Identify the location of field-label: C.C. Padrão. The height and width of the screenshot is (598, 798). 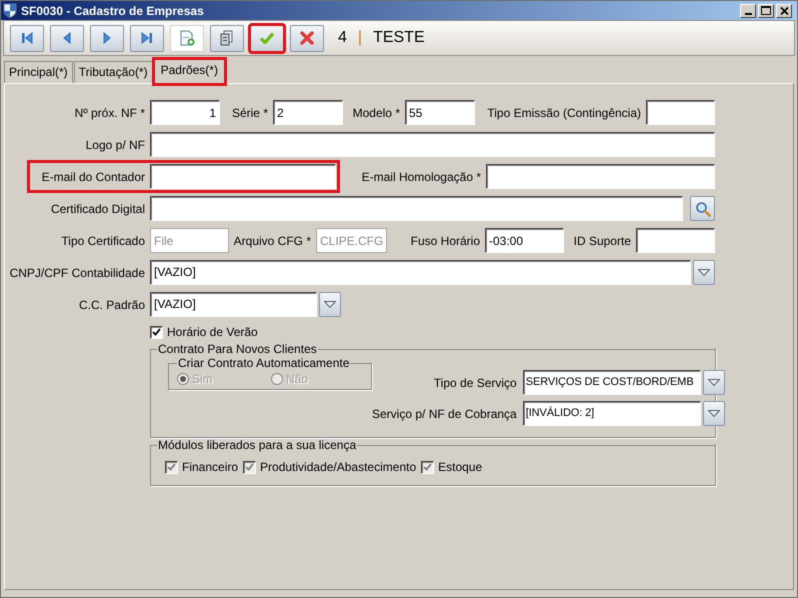
(112, 305).